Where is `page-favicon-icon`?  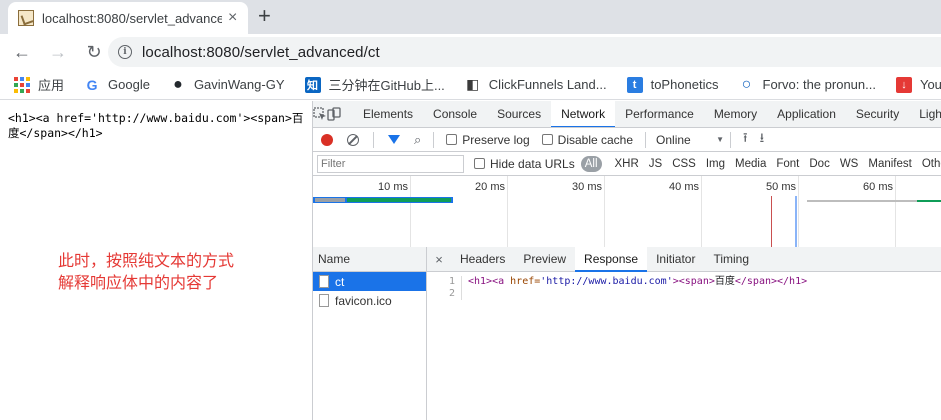 page-favicon-icon is located at coordinates (26, 18).